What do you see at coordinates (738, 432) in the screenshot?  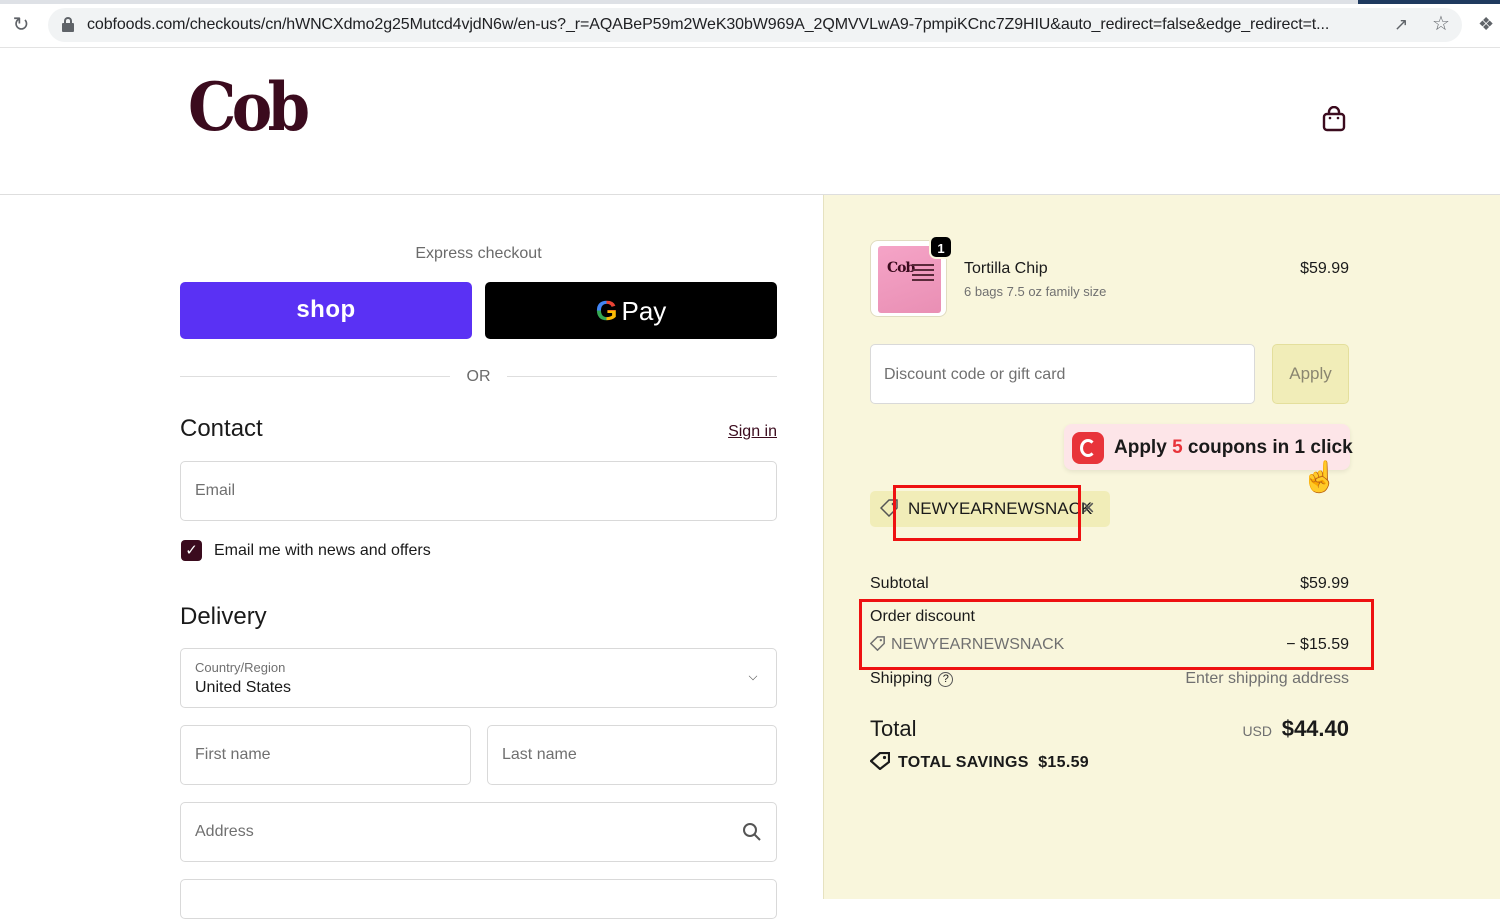 I see `sign-in-link: Sign in` at bounding box center [738, 432].